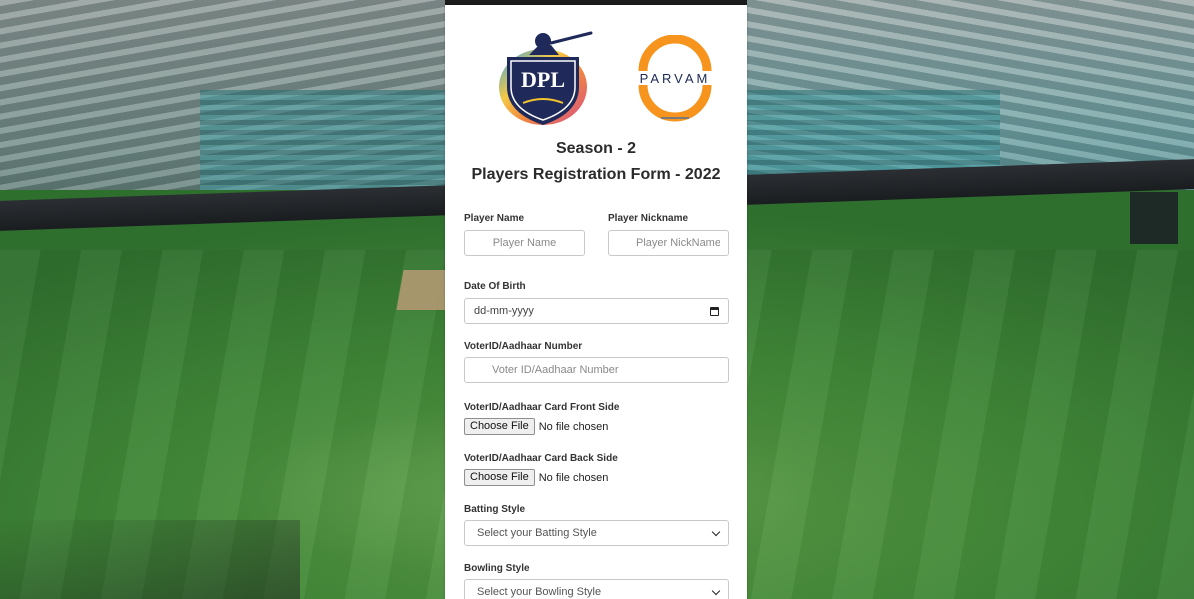 Image resolution: width=1194 pixels, height=599 pixels. What do you see at coordinates (494, 218) in the screenshot?
I see `player-name-label: Player Name` at bounding box center [494, 218].